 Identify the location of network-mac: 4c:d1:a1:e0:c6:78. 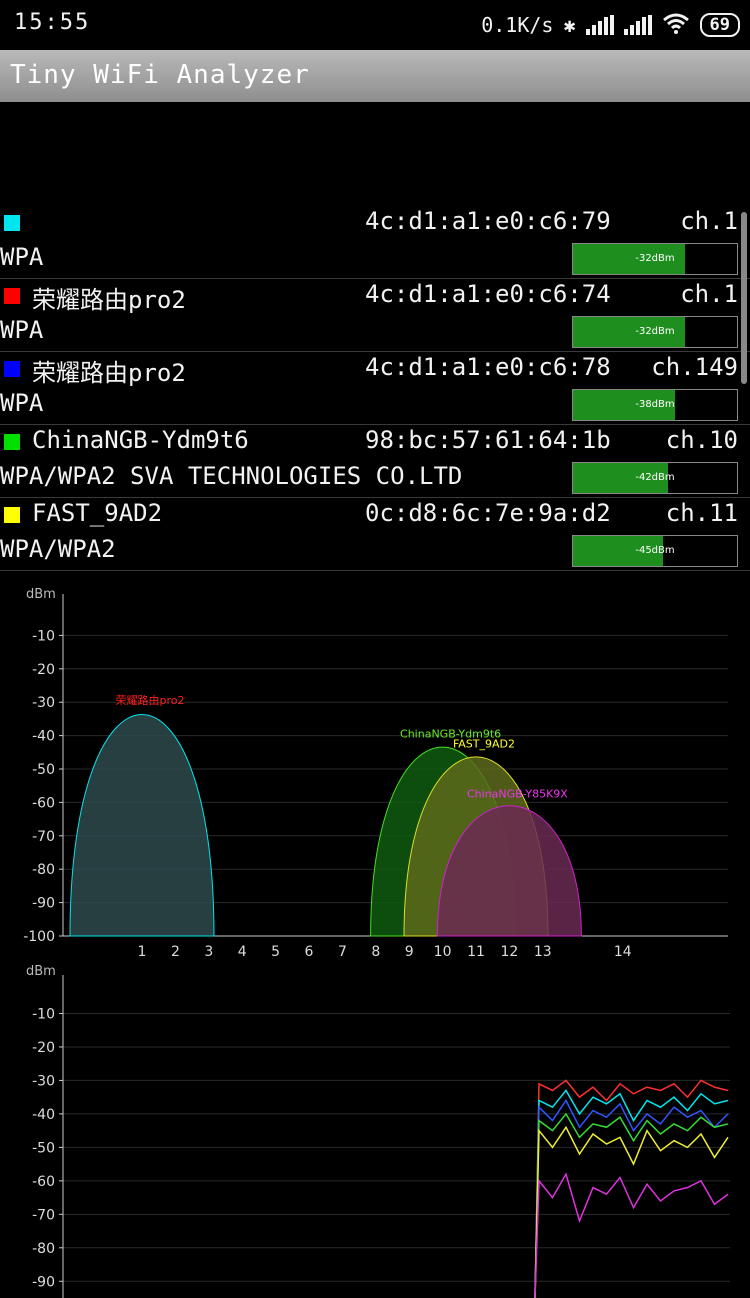
(488, 367).